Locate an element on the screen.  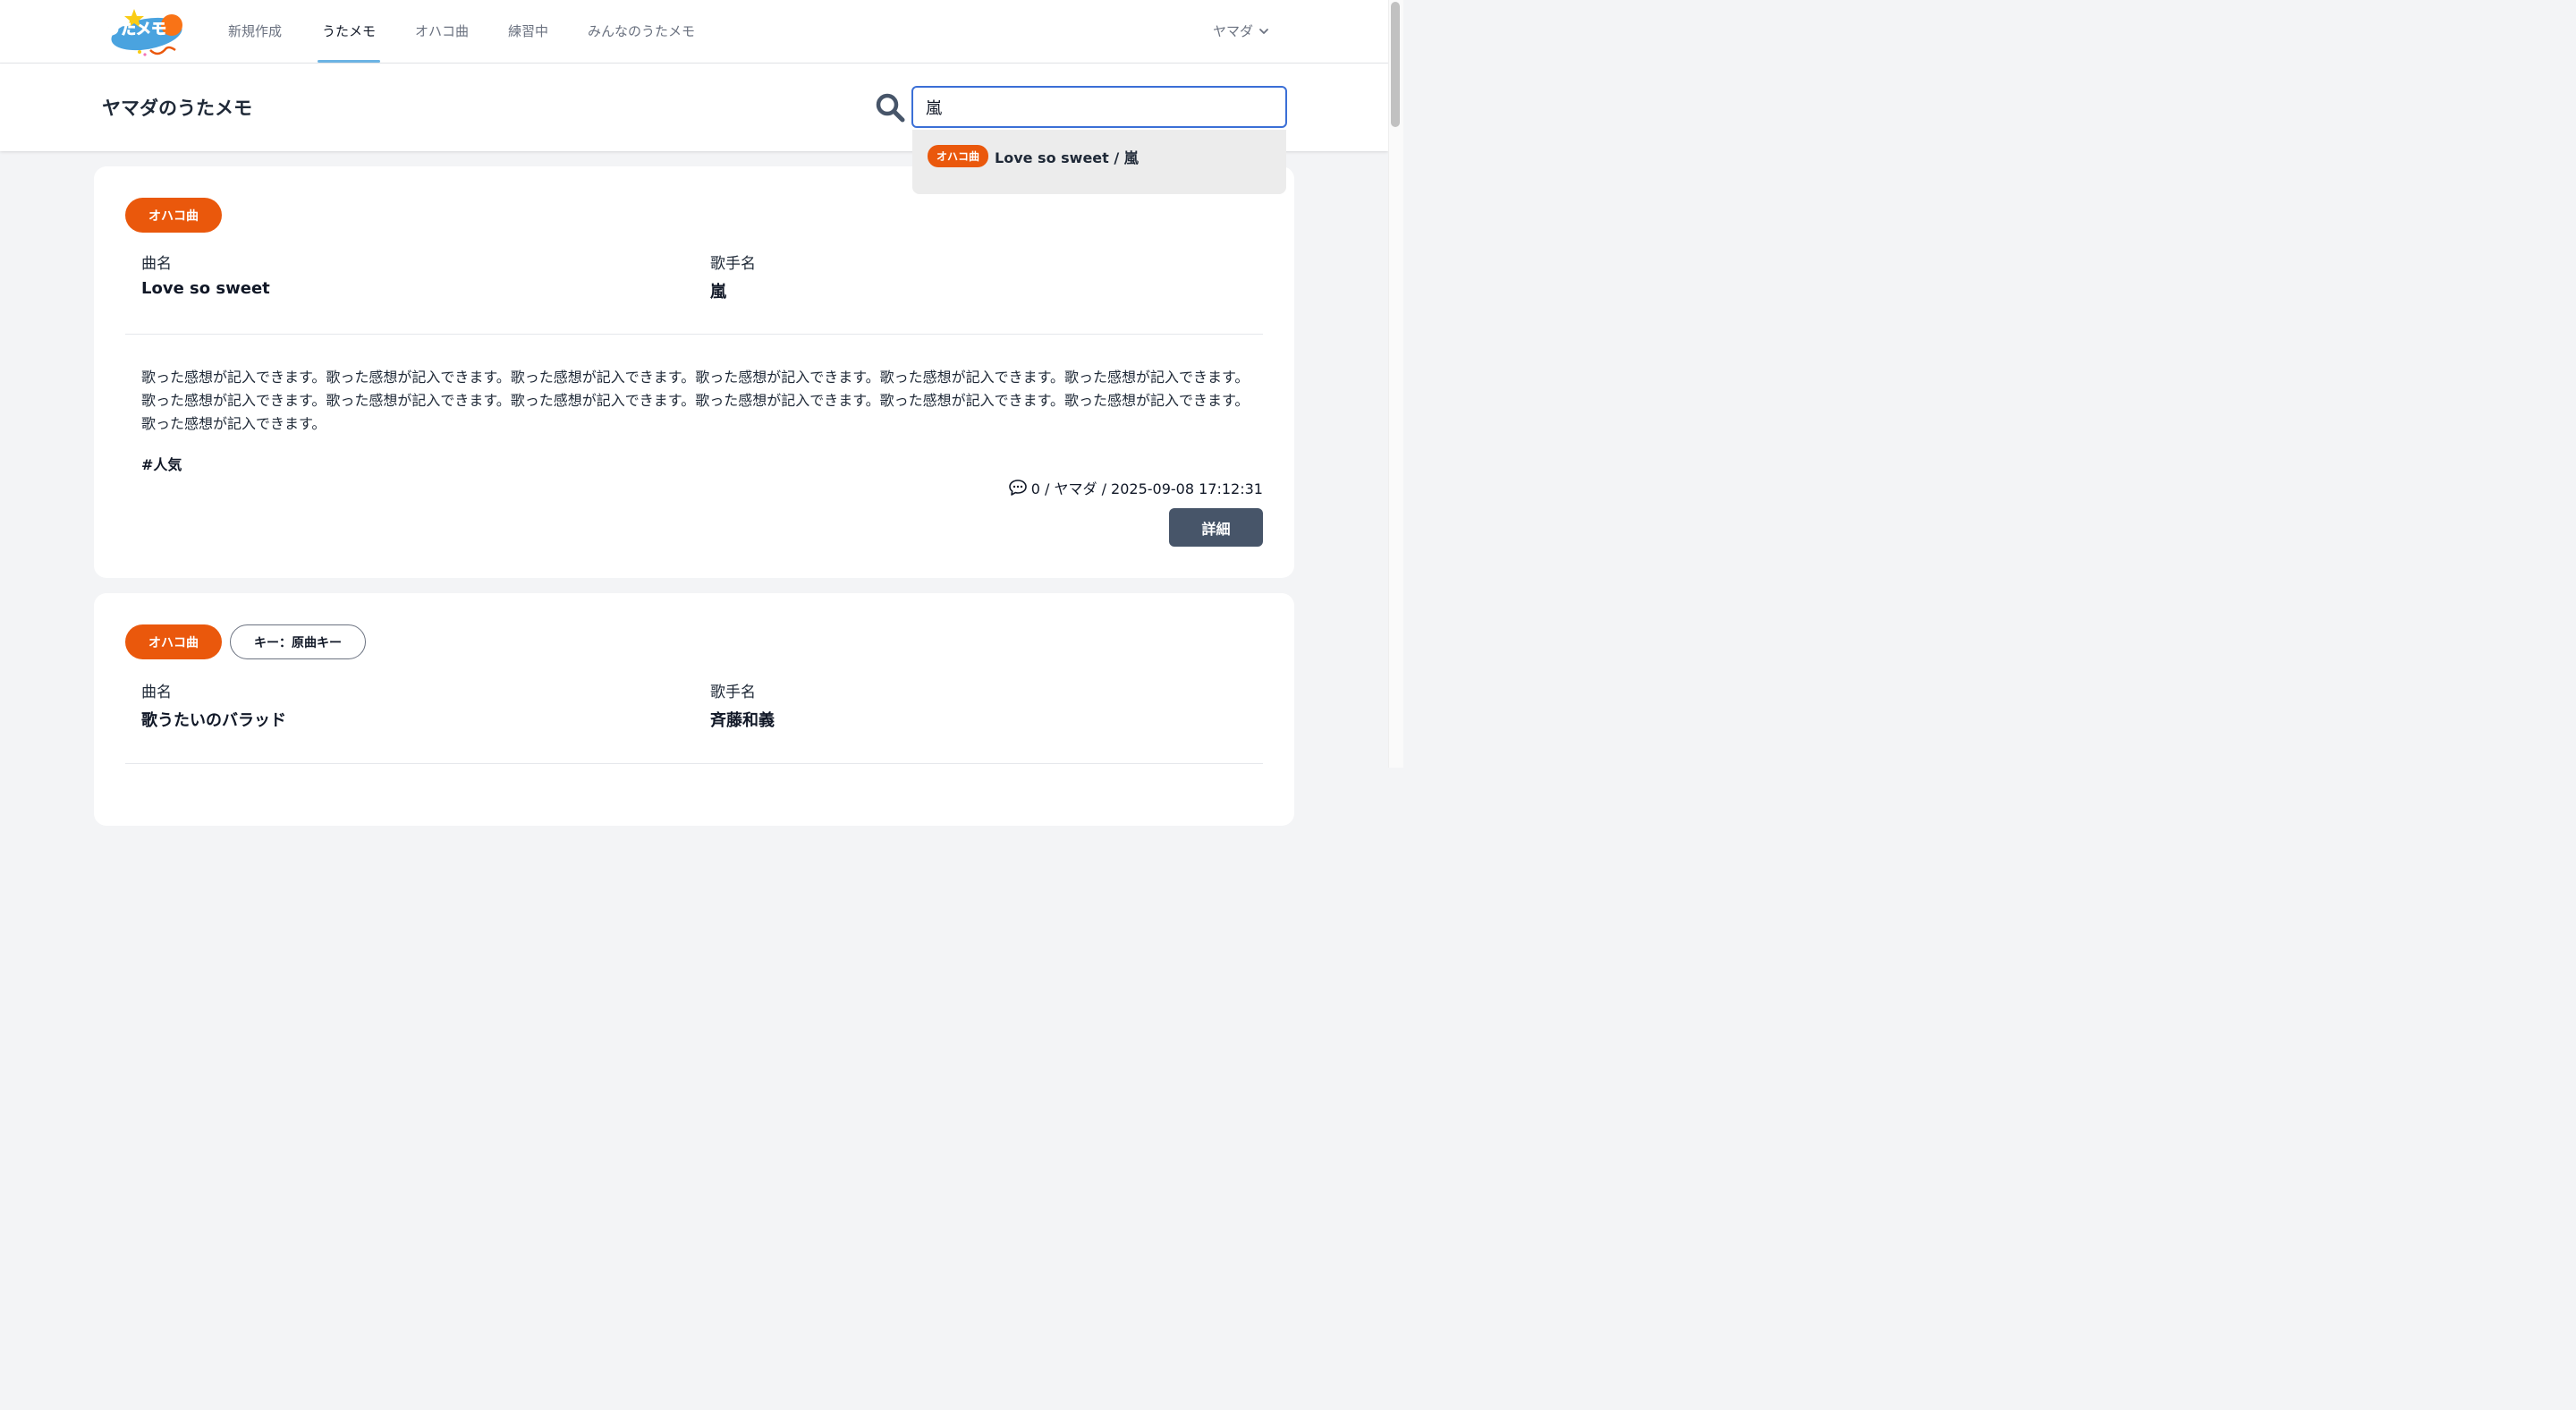
nav-utamemo: うたメモ is located at coordinates (349, 32).